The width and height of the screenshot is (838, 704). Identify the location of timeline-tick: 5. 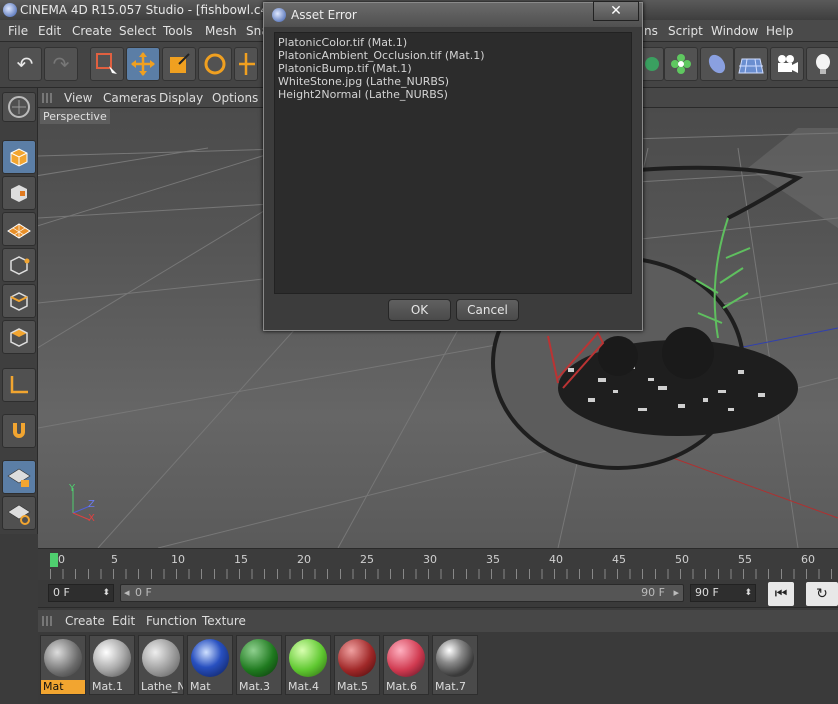
(114, 559).